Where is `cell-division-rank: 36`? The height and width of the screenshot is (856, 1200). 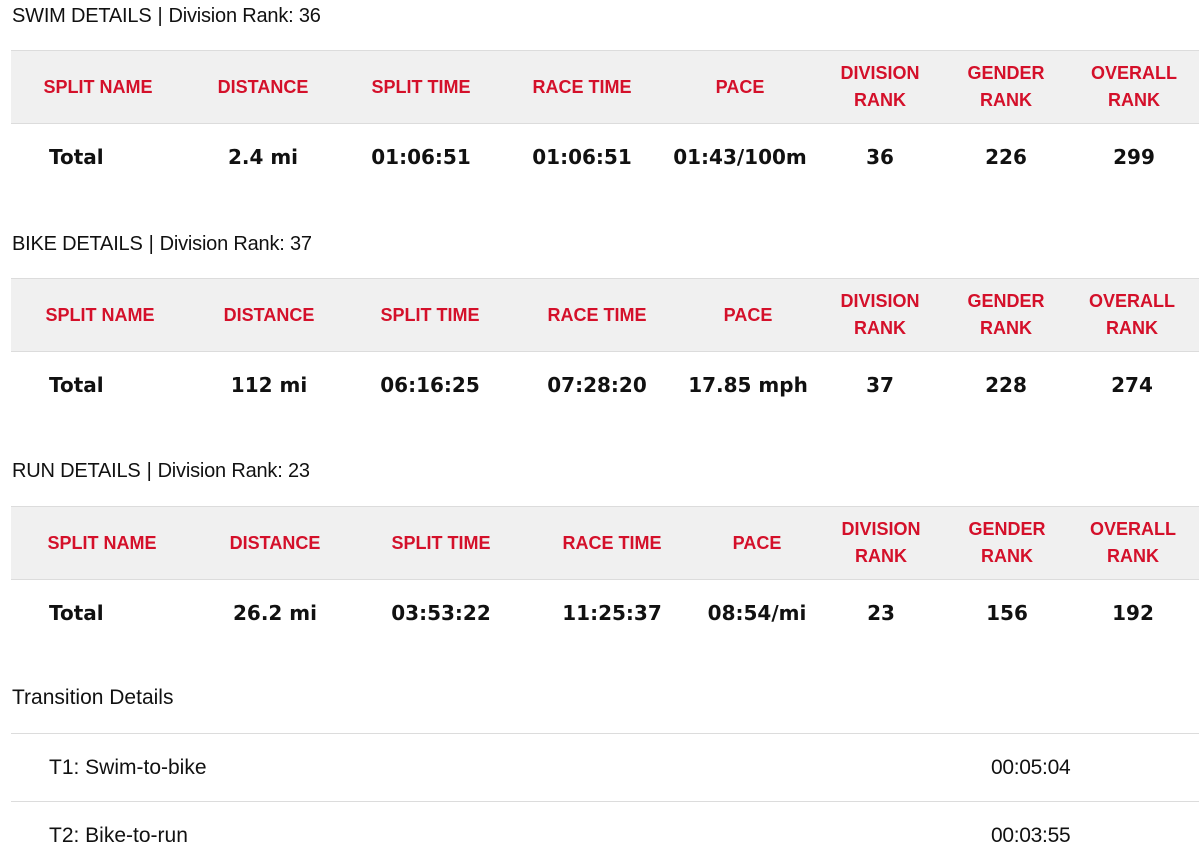
cell-division-rank: 36 is located at coordinates (880, 156).